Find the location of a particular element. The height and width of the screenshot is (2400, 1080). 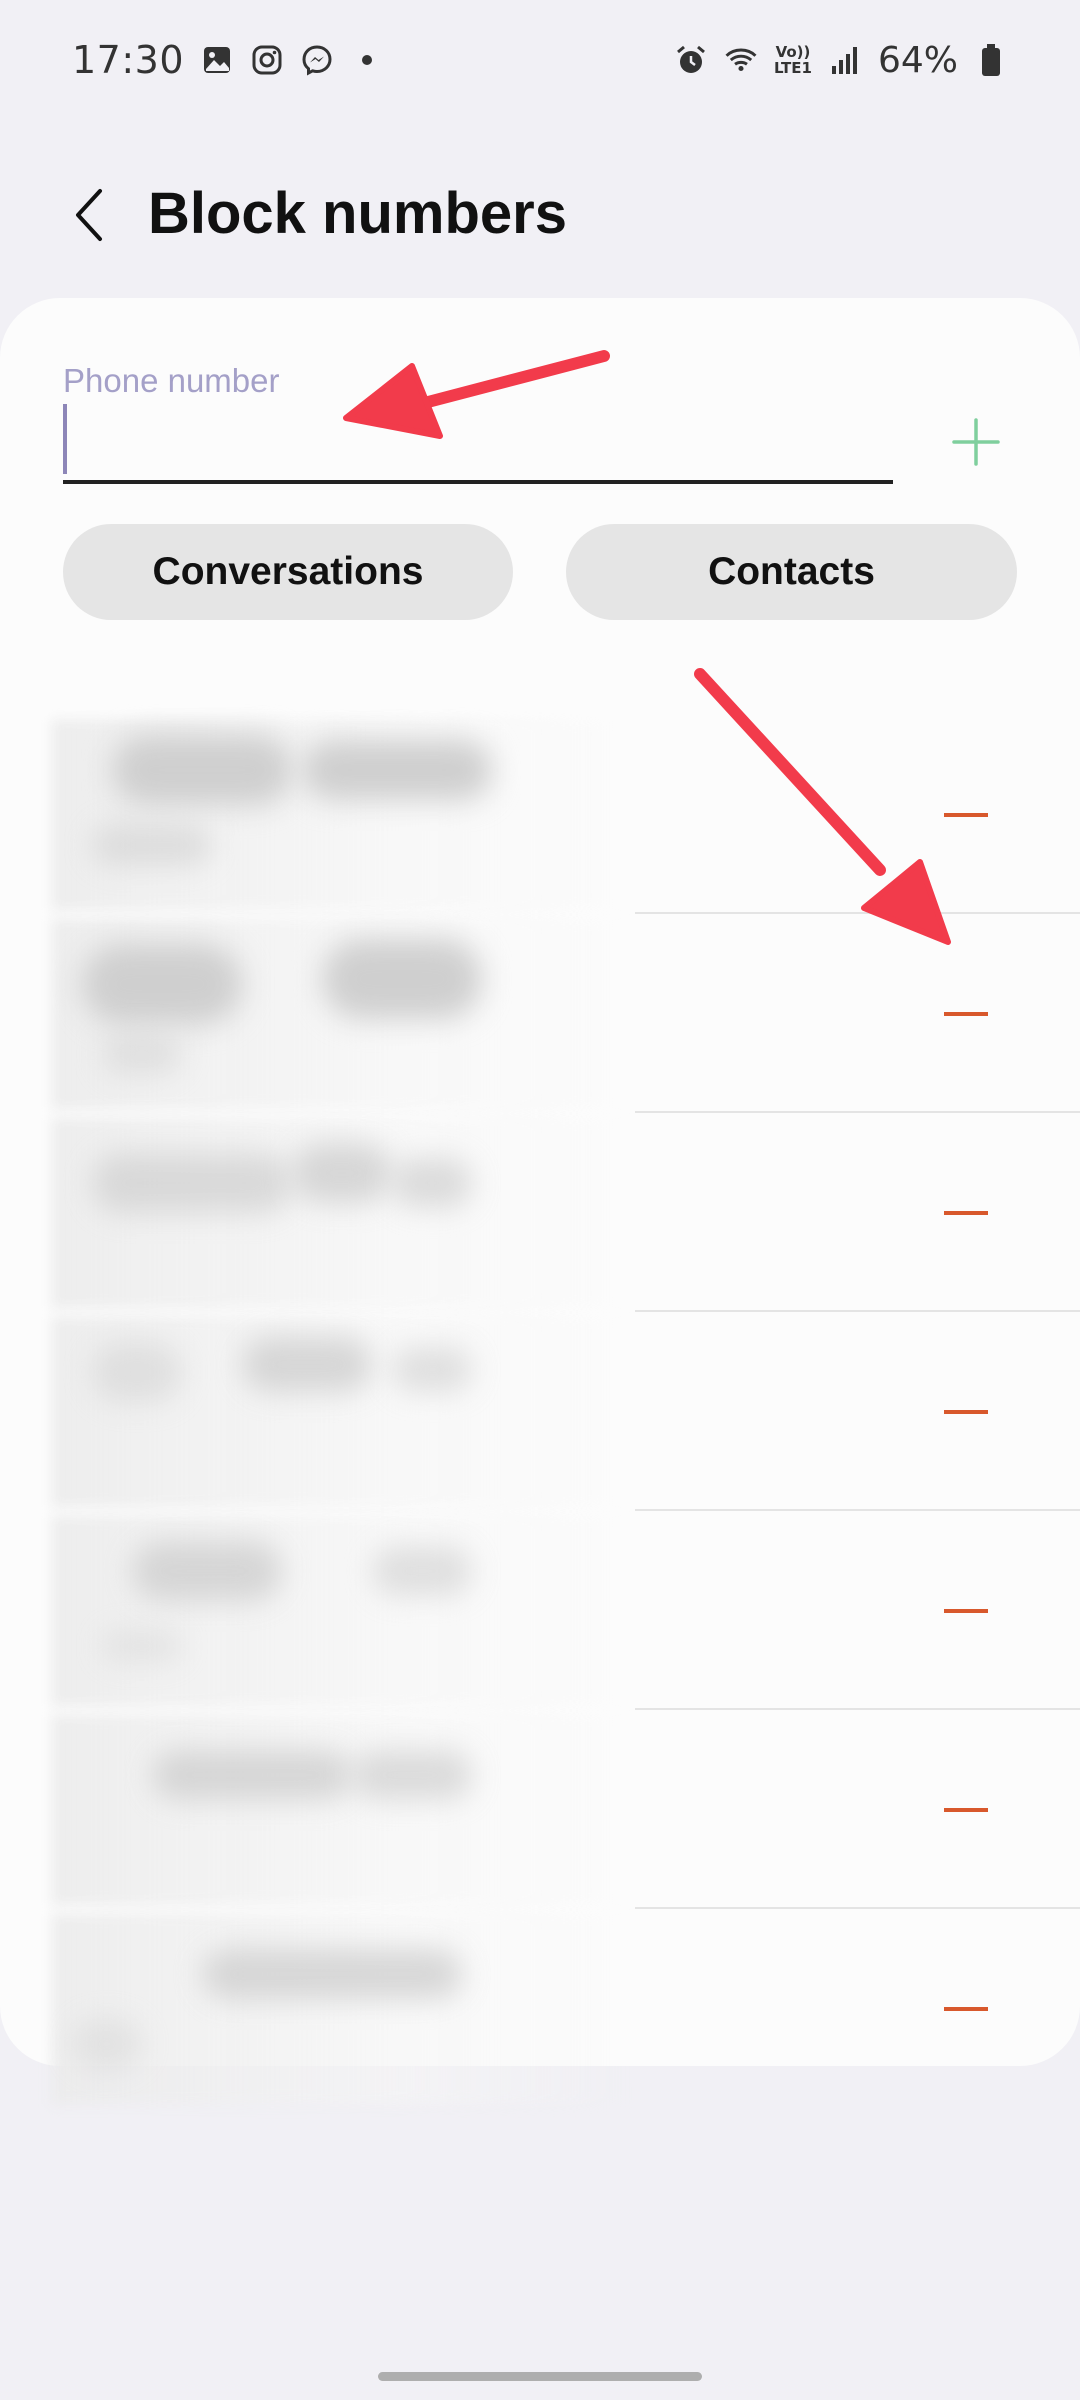

app-header: Block numbers is located at coordinates (540, 215).